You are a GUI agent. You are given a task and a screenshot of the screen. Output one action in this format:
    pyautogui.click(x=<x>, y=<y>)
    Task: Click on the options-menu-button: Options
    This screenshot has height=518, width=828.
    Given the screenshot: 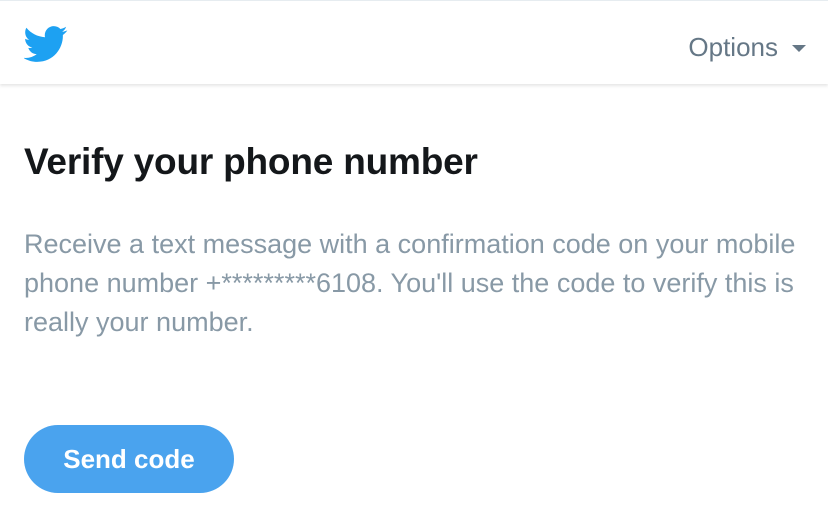 What is the action you would take?
    pyautogui.click(x=747, y=47)
    